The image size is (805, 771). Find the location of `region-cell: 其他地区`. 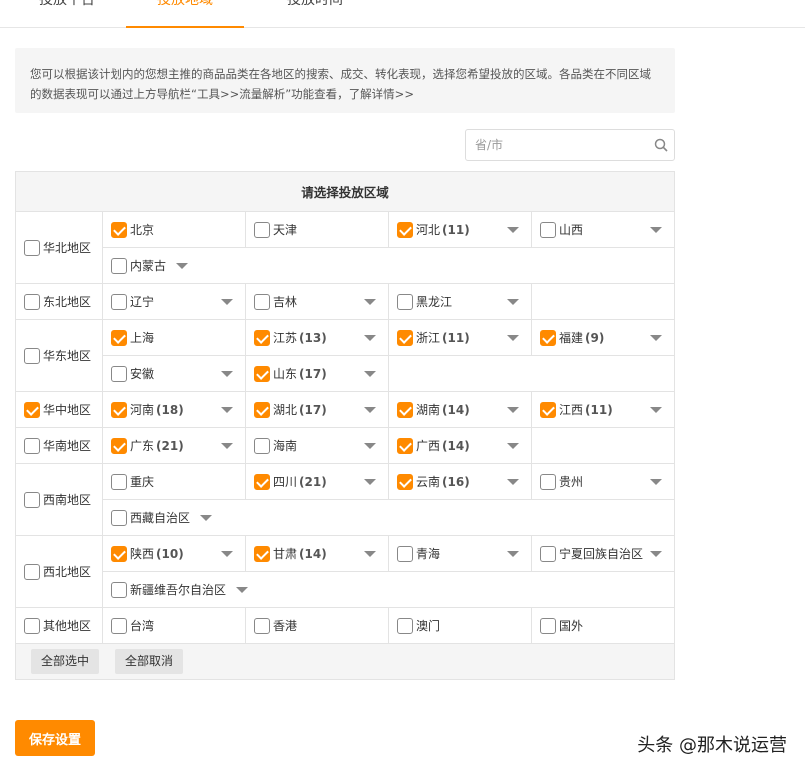

region-cell: 其他地区 is located at coordinates (59, 625).